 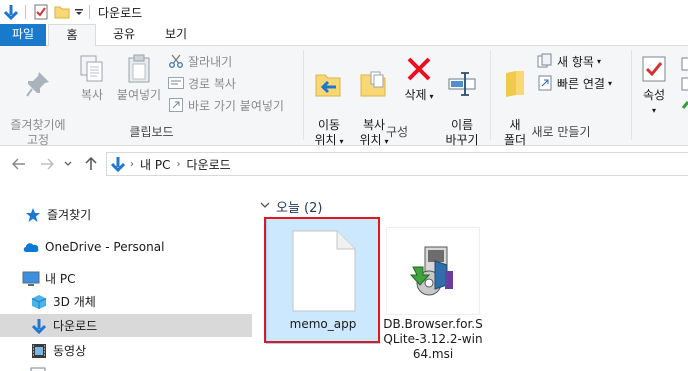 I want to click on nav-item-onedrive: OneDrive - Personal, so click(x=126, y=246).